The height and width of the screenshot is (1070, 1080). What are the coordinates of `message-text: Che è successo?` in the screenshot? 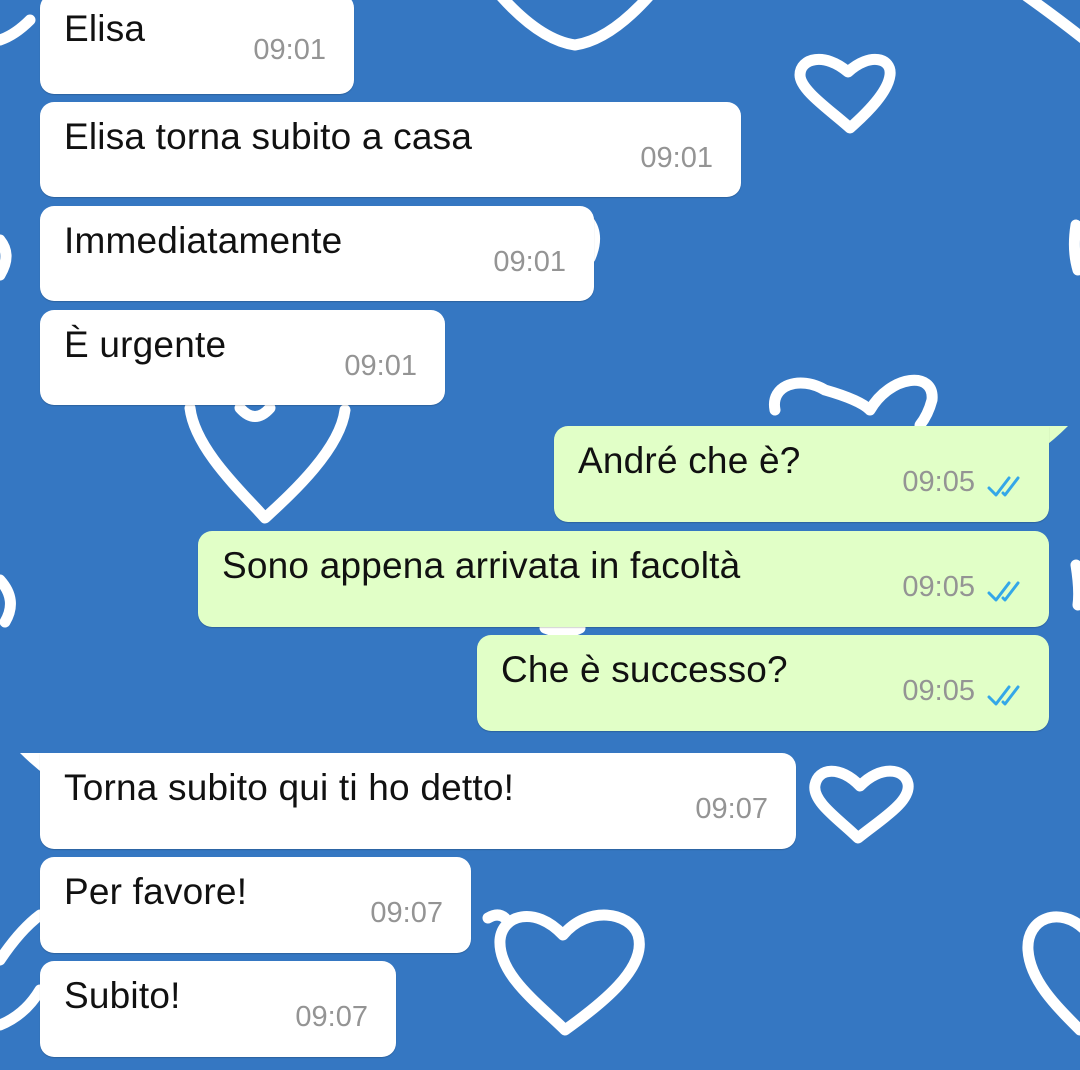 It's located at (644, 669).